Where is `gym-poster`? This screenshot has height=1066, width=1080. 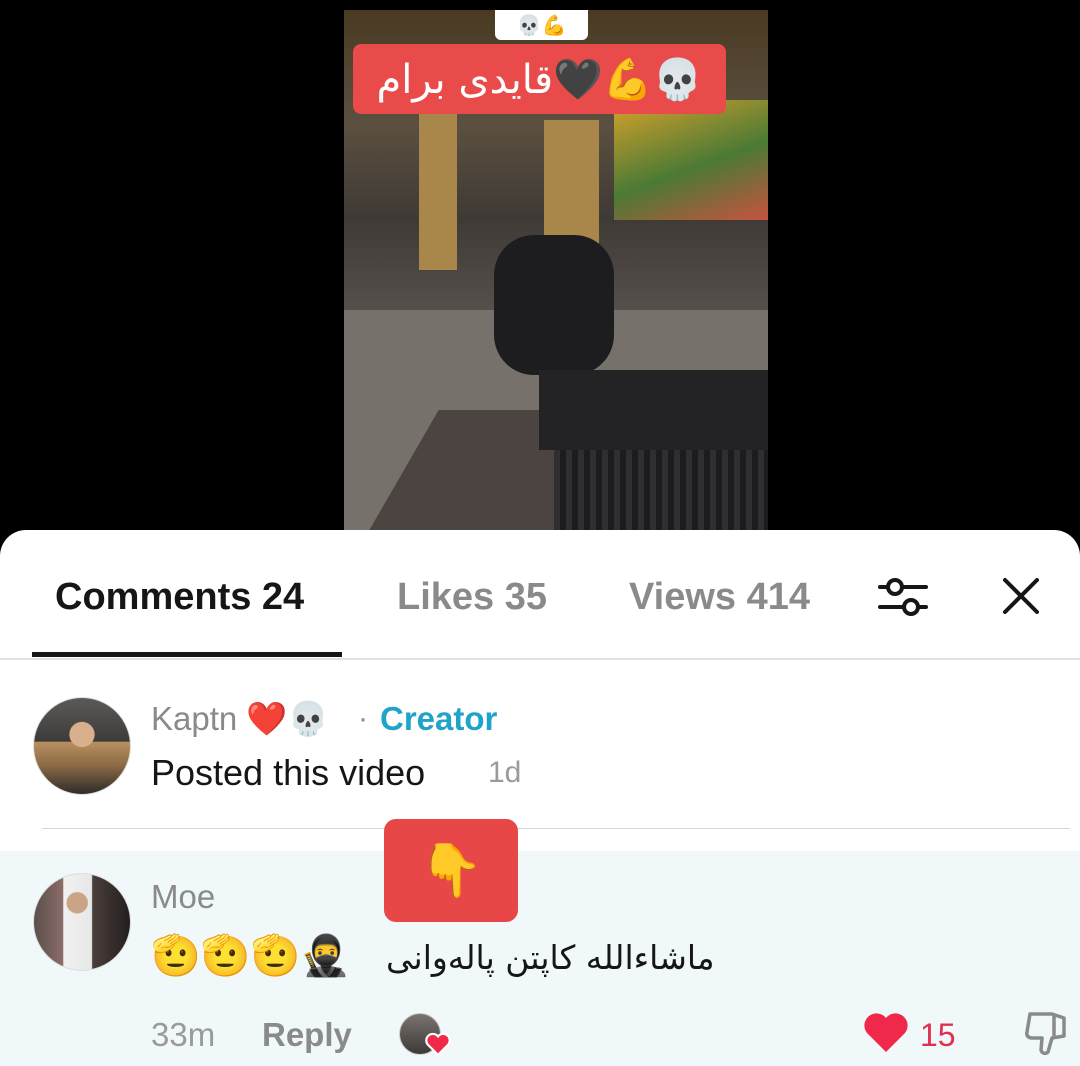 gym-poster is located at coordinates (691, 160).